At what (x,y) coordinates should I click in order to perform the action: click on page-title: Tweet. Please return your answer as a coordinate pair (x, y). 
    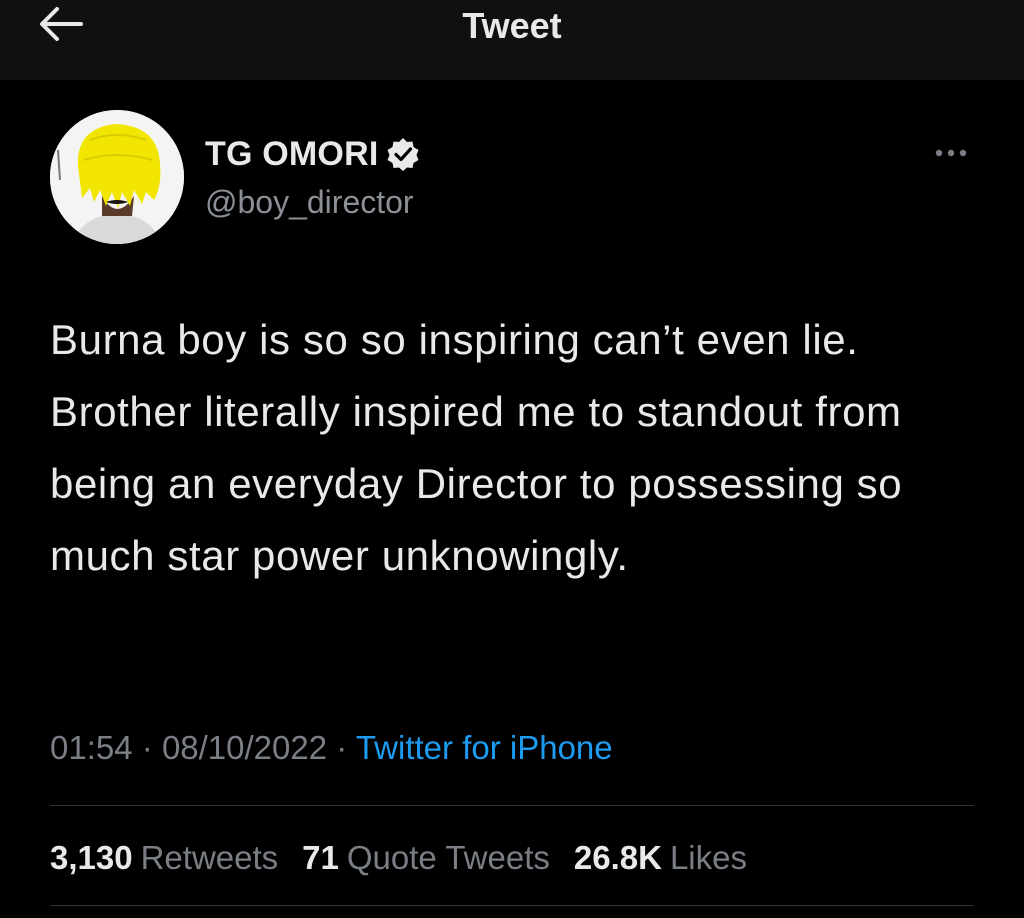
    Looking at the image, I should click on (512, 25).